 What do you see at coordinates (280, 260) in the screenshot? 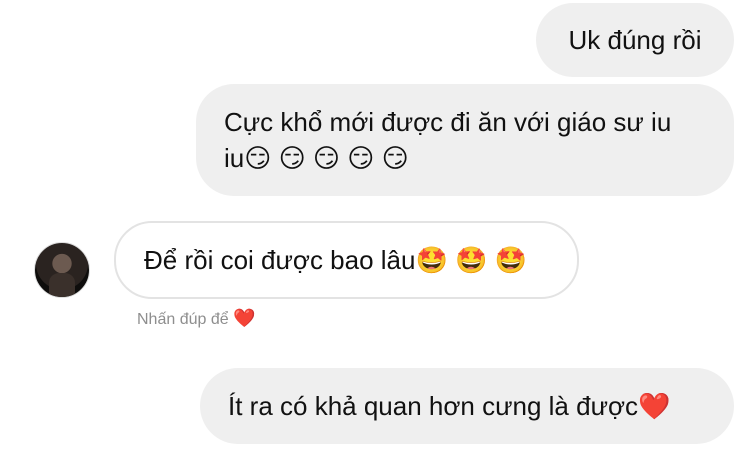
I see `message-text: Để rồi coi được bao lâu` at bounding box center [280, 260].